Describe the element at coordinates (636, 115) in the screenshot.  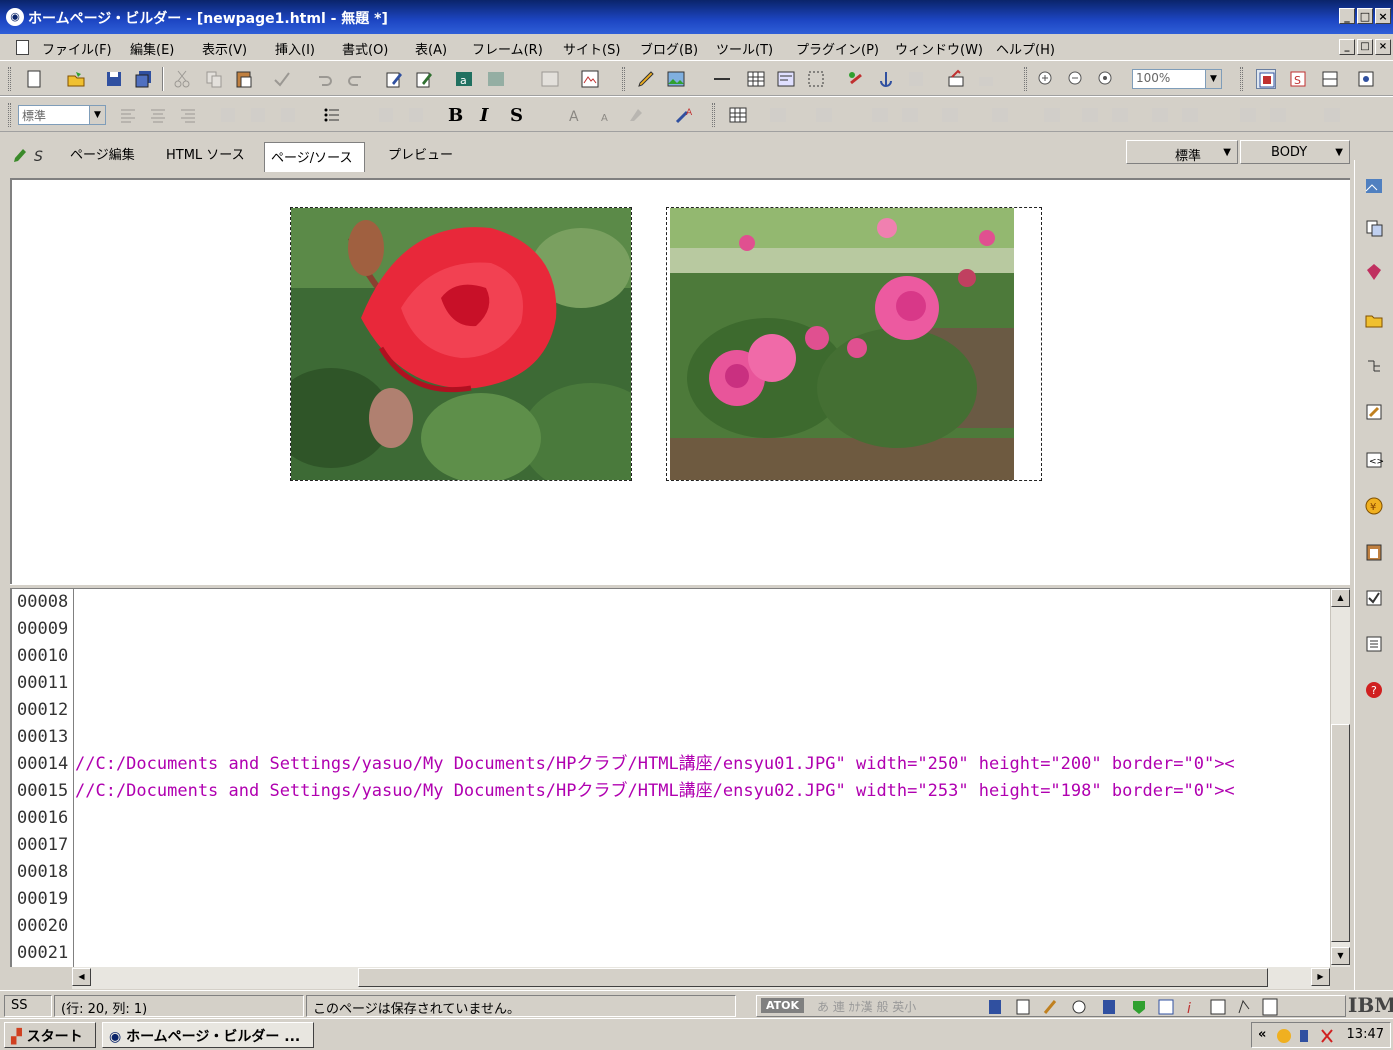
I see `font-color-icon` at that location.